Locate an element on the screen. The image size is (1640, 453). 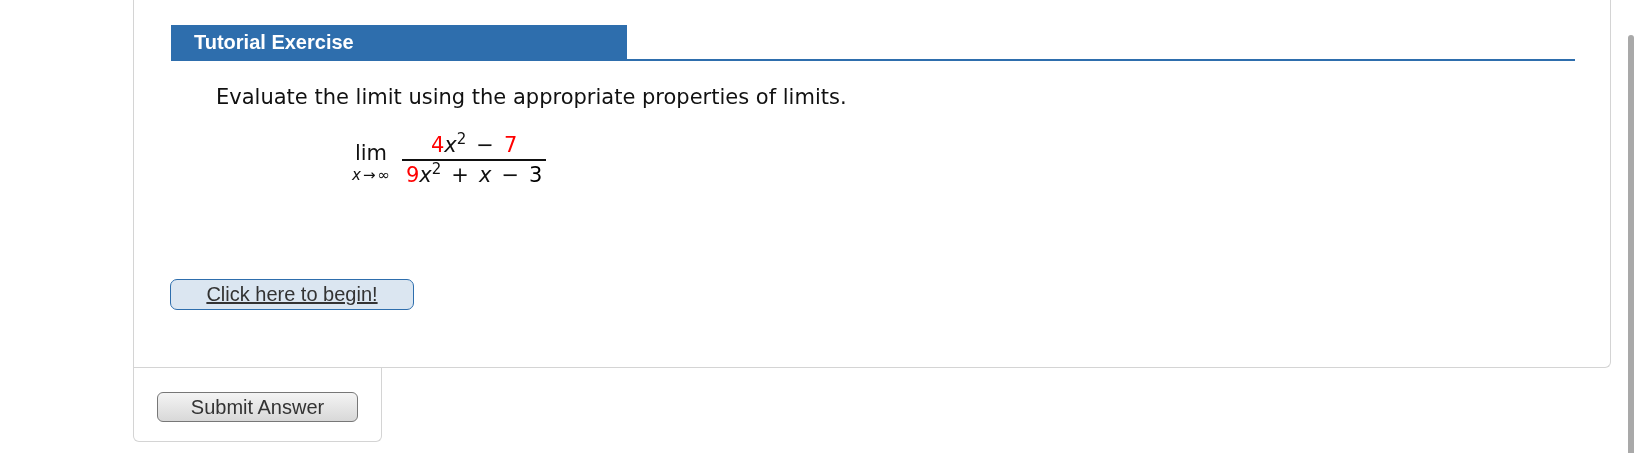
submit-button: Submit Answer is located at coordinates (257, 407).